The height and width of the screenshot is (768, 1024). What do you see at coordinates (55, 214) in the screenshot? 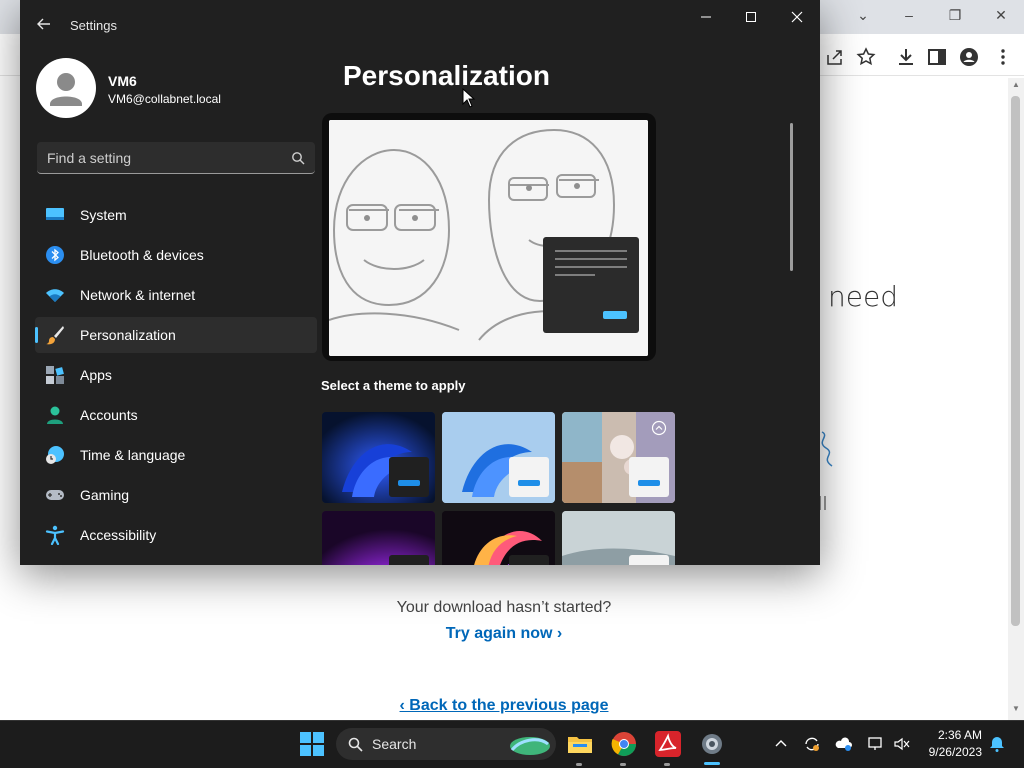
I see `monitor-icon` at bounding box center [55, 214].